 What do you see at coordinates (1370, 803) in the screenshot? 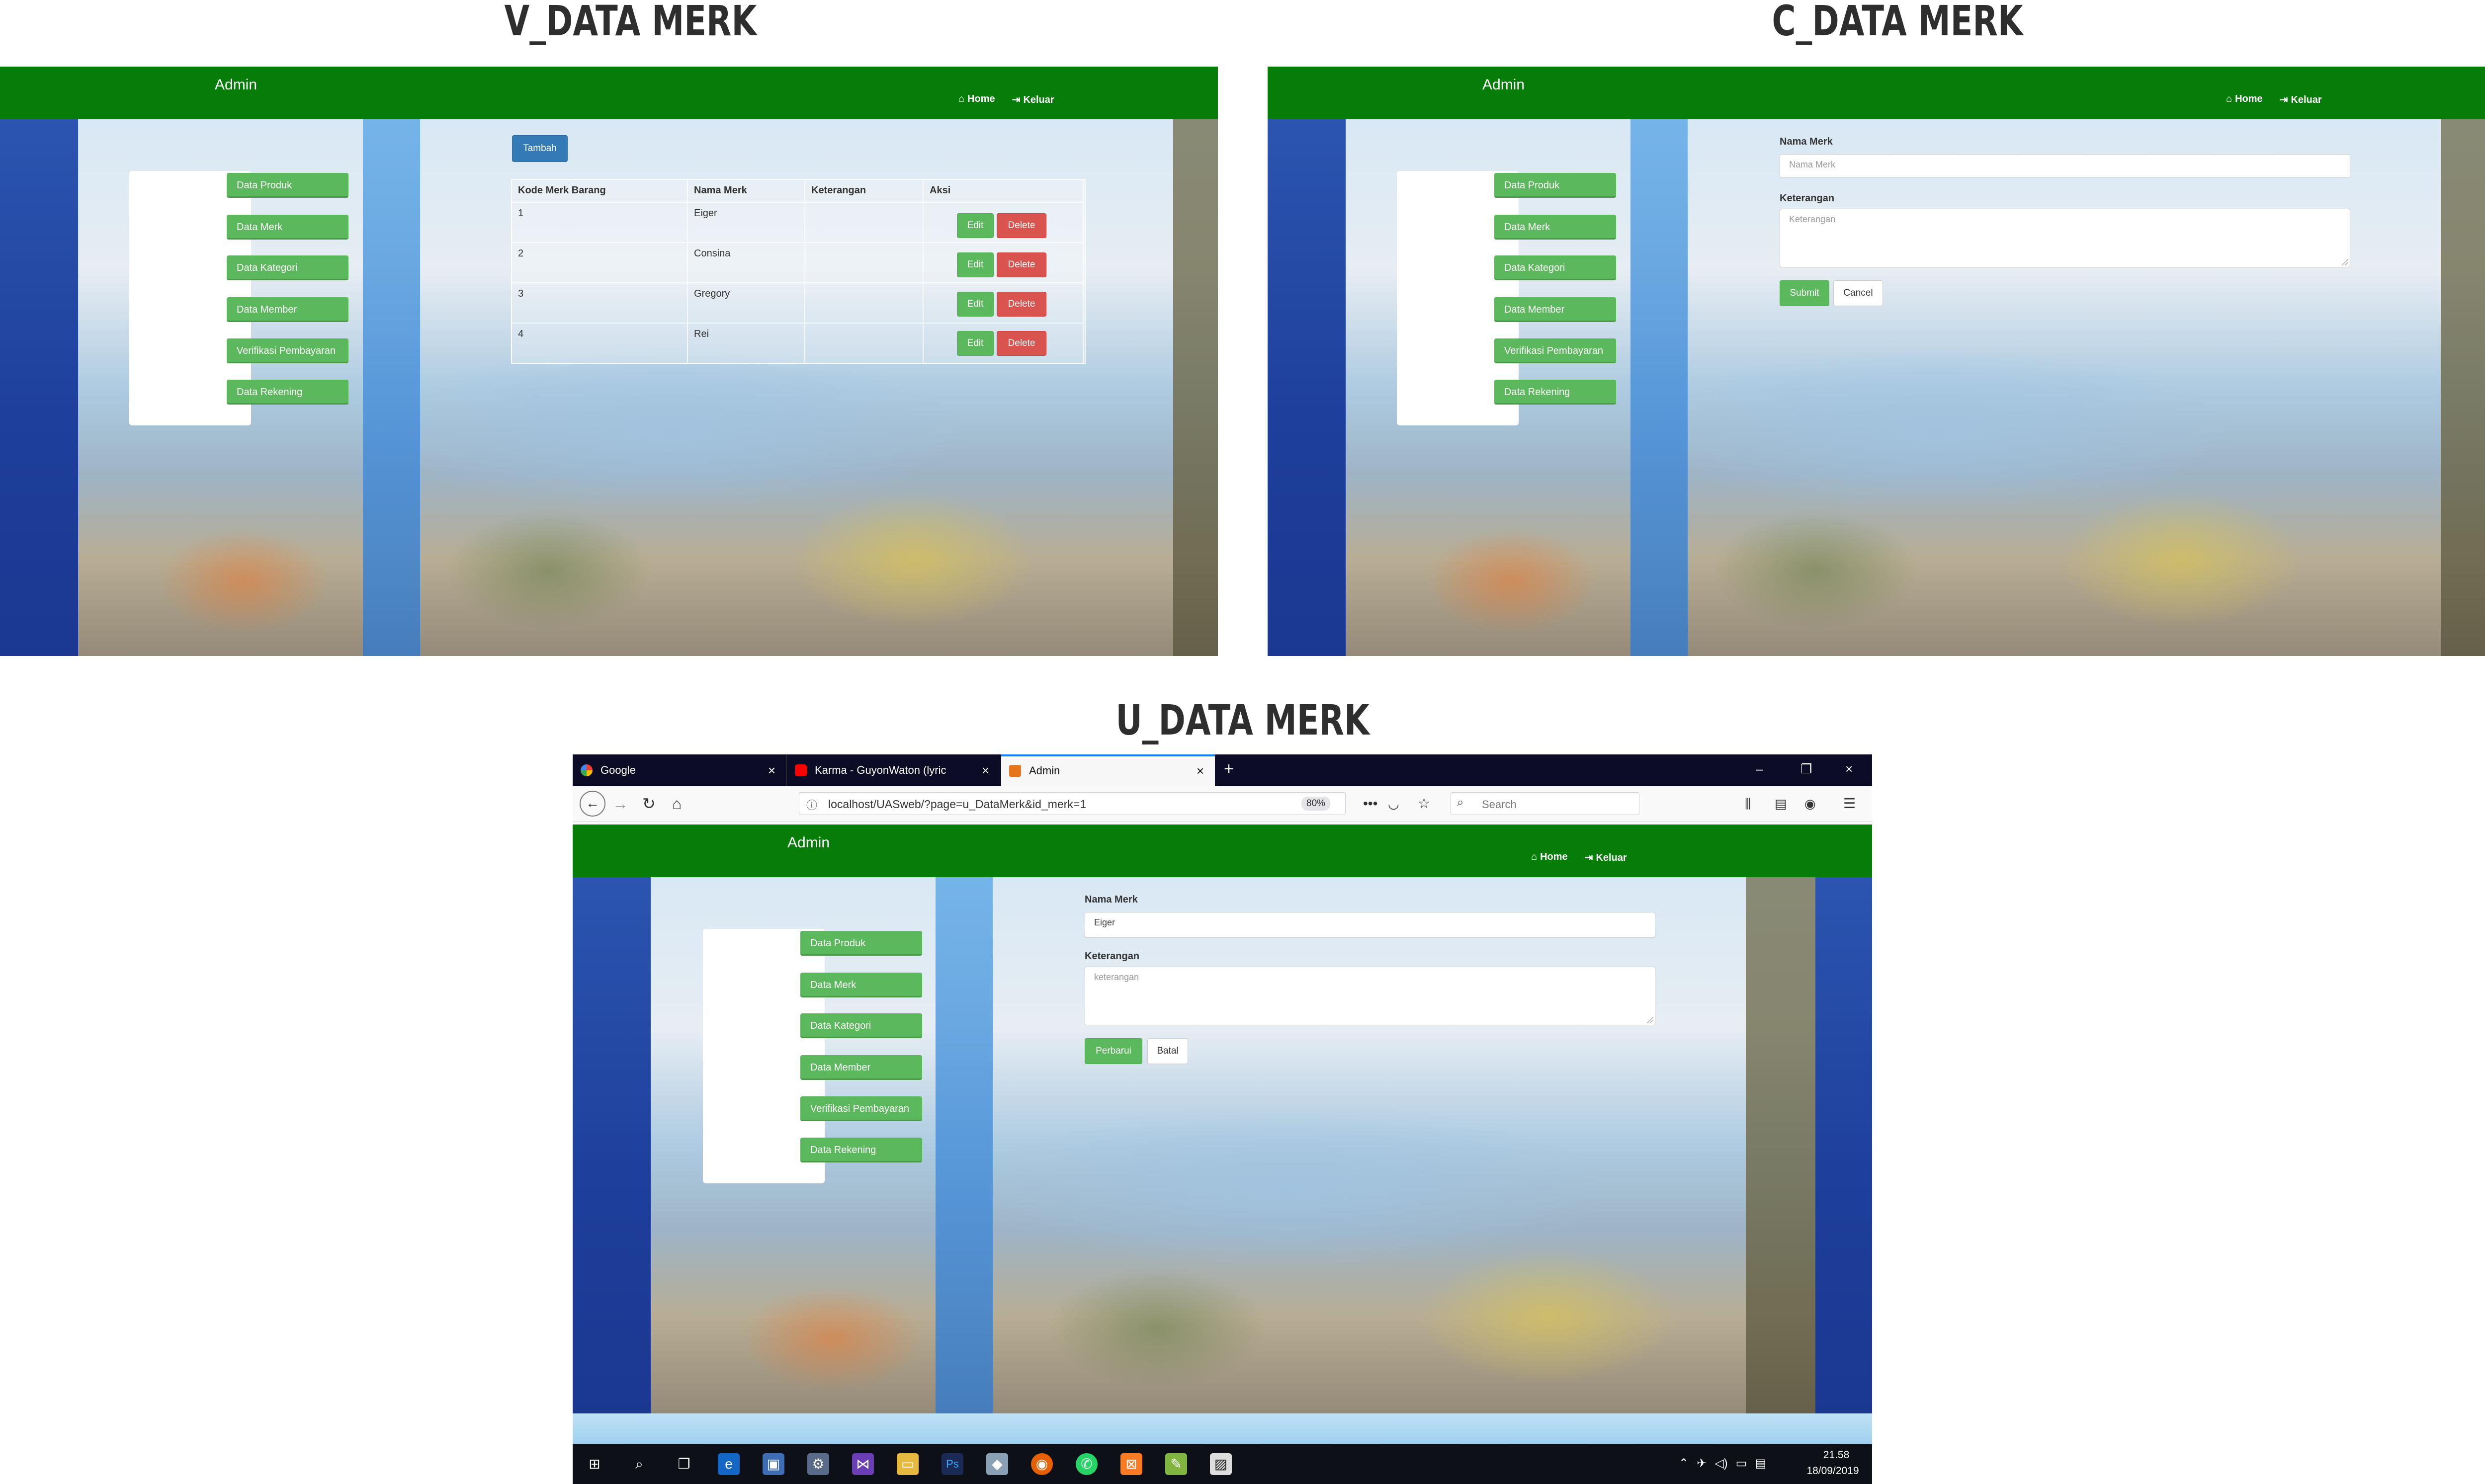
I see `more-actions-icon: •••` at bounding box center [1370, 803].